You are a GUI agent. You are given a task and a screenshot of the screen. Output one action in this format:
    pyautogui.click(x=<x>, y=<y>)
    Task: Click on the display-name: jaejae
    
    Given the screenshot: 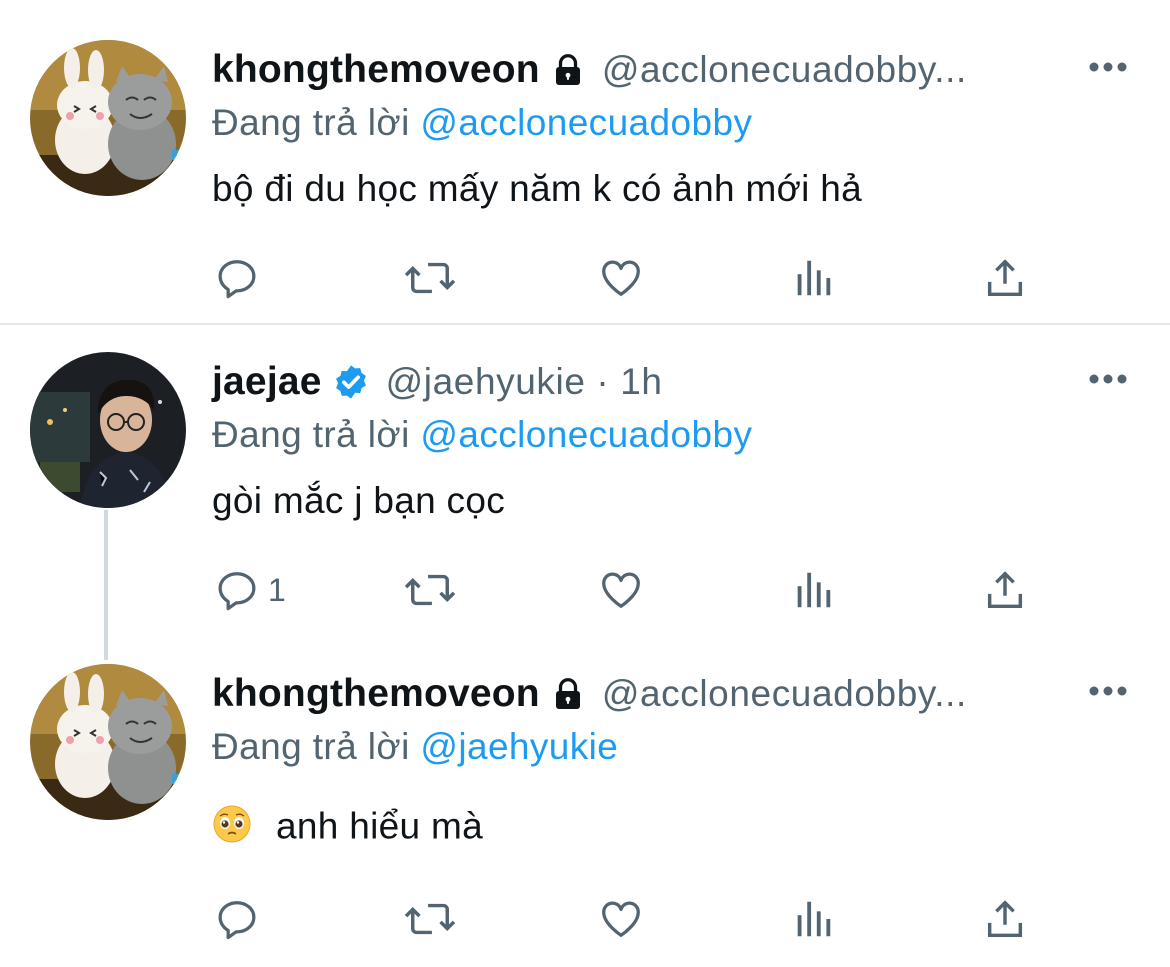 What is the action you would take?
    pyautogui.click(x=267, y=382)
    